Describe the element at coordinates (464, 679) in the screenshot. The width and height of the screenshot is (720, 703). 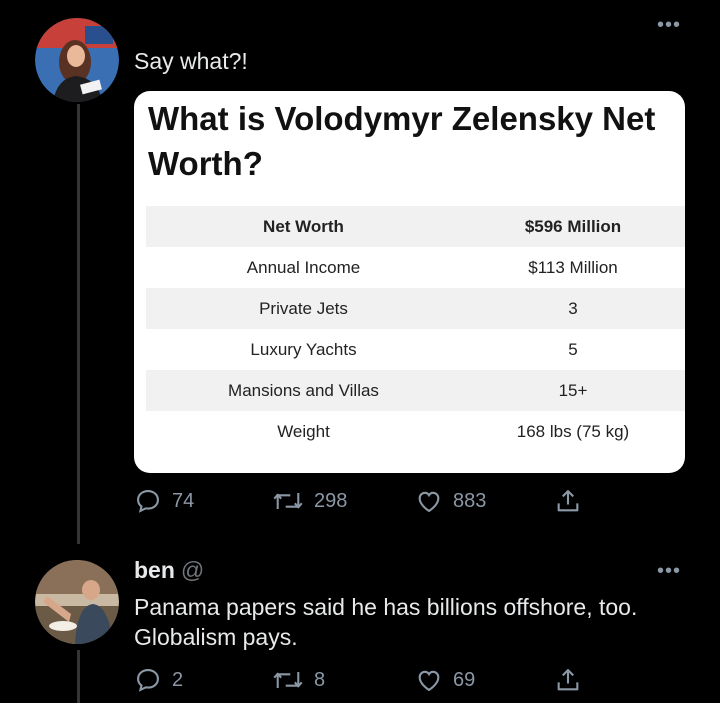
I see `like-count: 69` at that location.